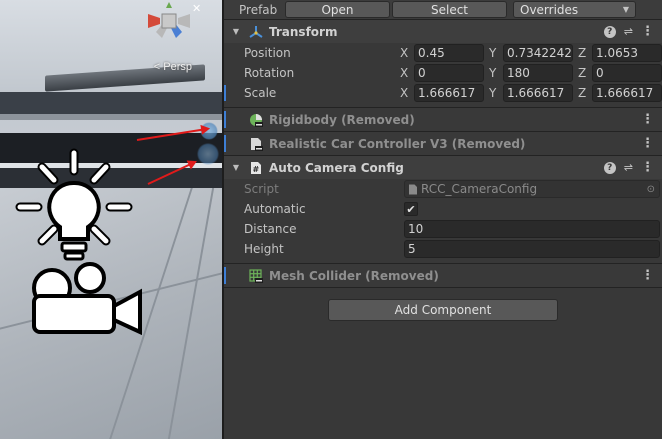 The height and width of the screenshot is (439, 662). I want to click on script-row: Script RCC_CameraConfig ⊙, so click(443, 189).